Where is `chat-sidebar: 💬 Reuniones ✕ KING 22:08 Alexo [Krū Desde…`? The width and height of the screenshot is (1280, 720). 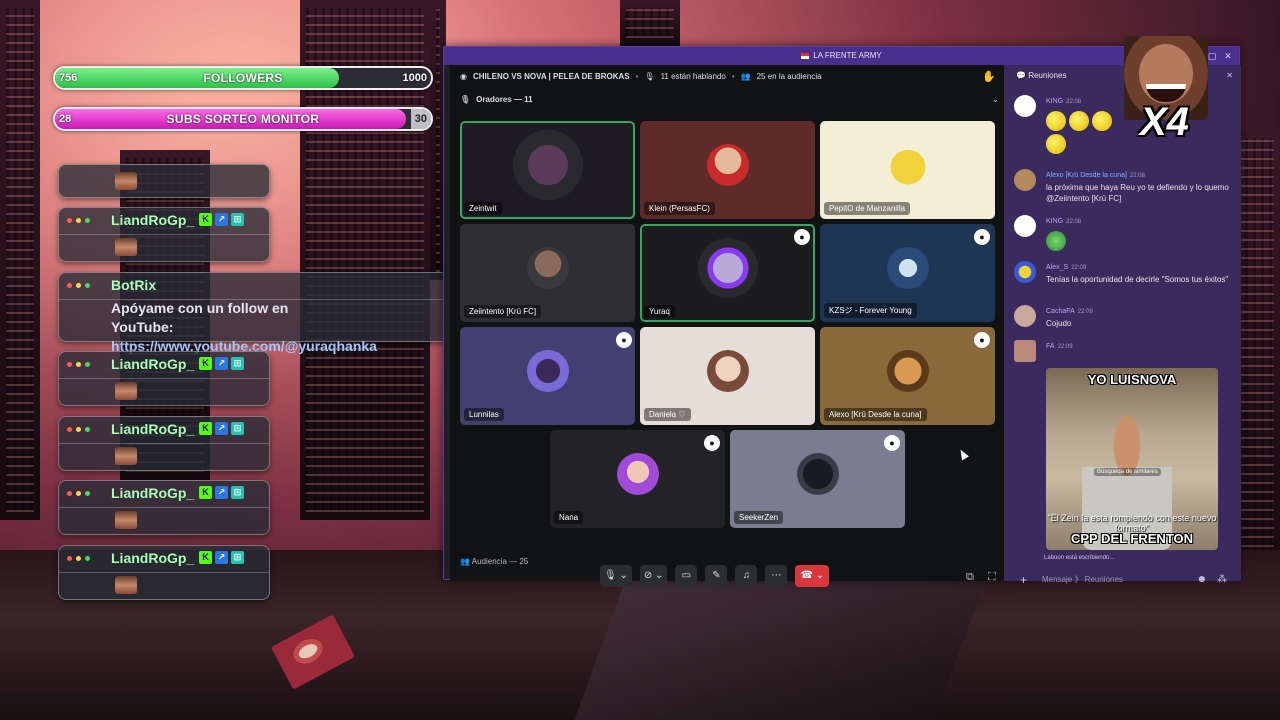 chat-sidebar: 💬 Reuniones ✕ KING 22:08 Alexo [Krū Desde… is located at coordinates (1122, 326).